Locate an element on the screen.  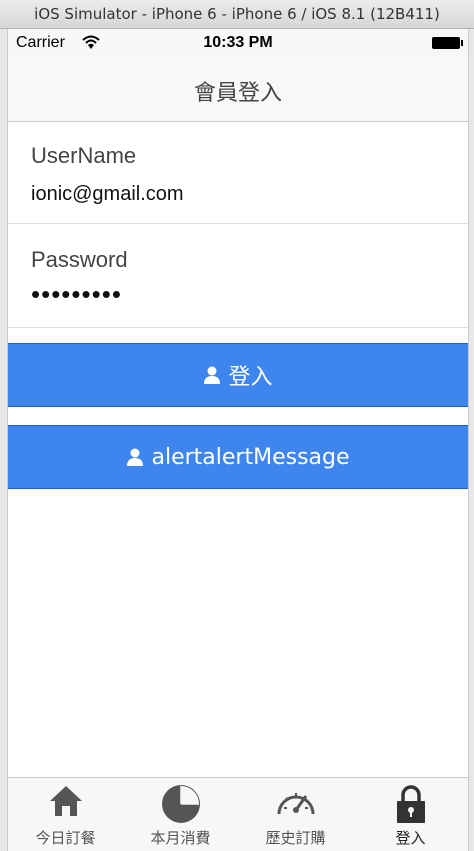
tab-login: 登入 is located at coordinates (410, 814).